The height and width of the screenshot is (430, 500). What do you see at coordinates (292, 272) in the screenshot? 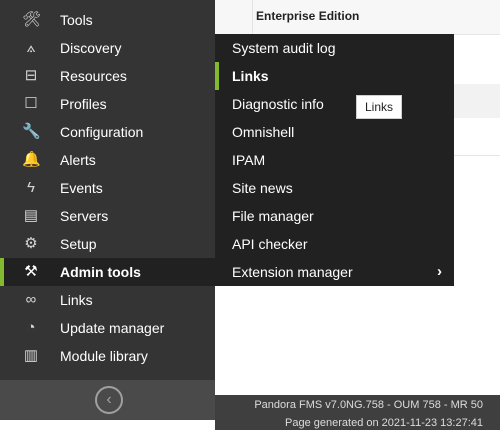
I see `submenu-item-label: Extension manager` at bounding box center [292, 272].